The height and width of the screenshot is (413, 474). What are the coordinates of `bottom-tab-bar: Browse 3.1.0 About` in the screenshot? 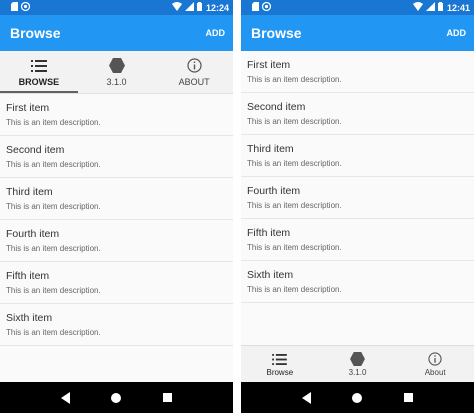 It's located at (357, 364).